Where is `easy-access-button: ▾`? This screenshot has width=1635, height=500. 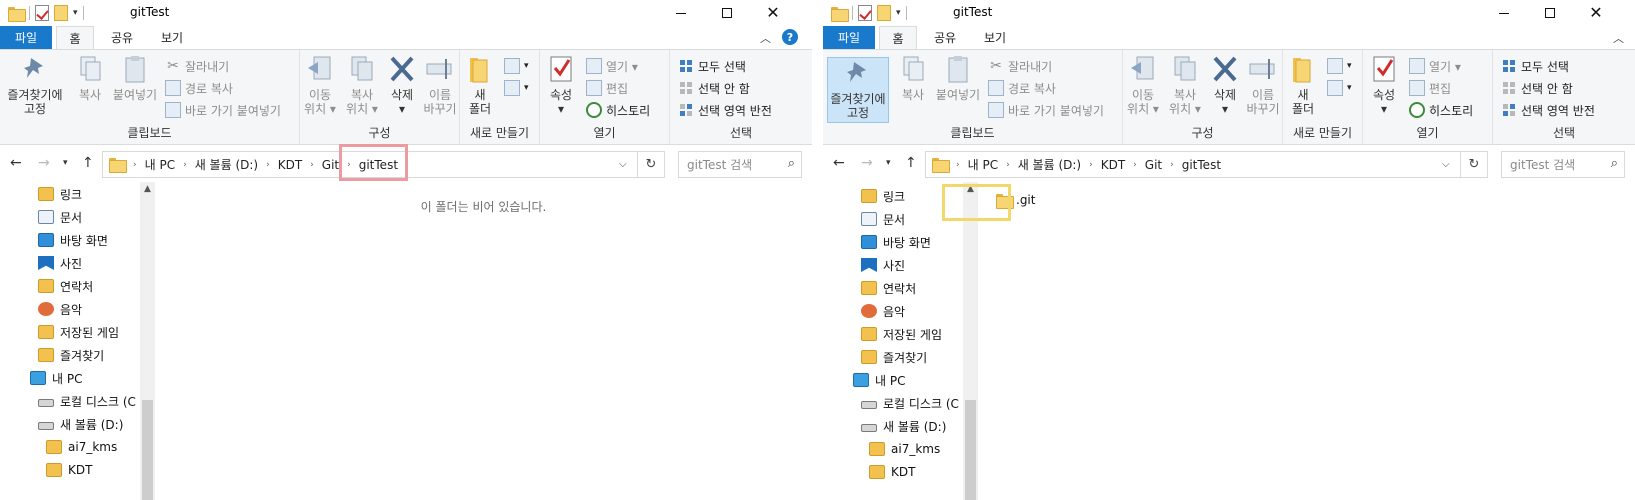
easy-access-button: ▾ is located at coordinates (516, 88).